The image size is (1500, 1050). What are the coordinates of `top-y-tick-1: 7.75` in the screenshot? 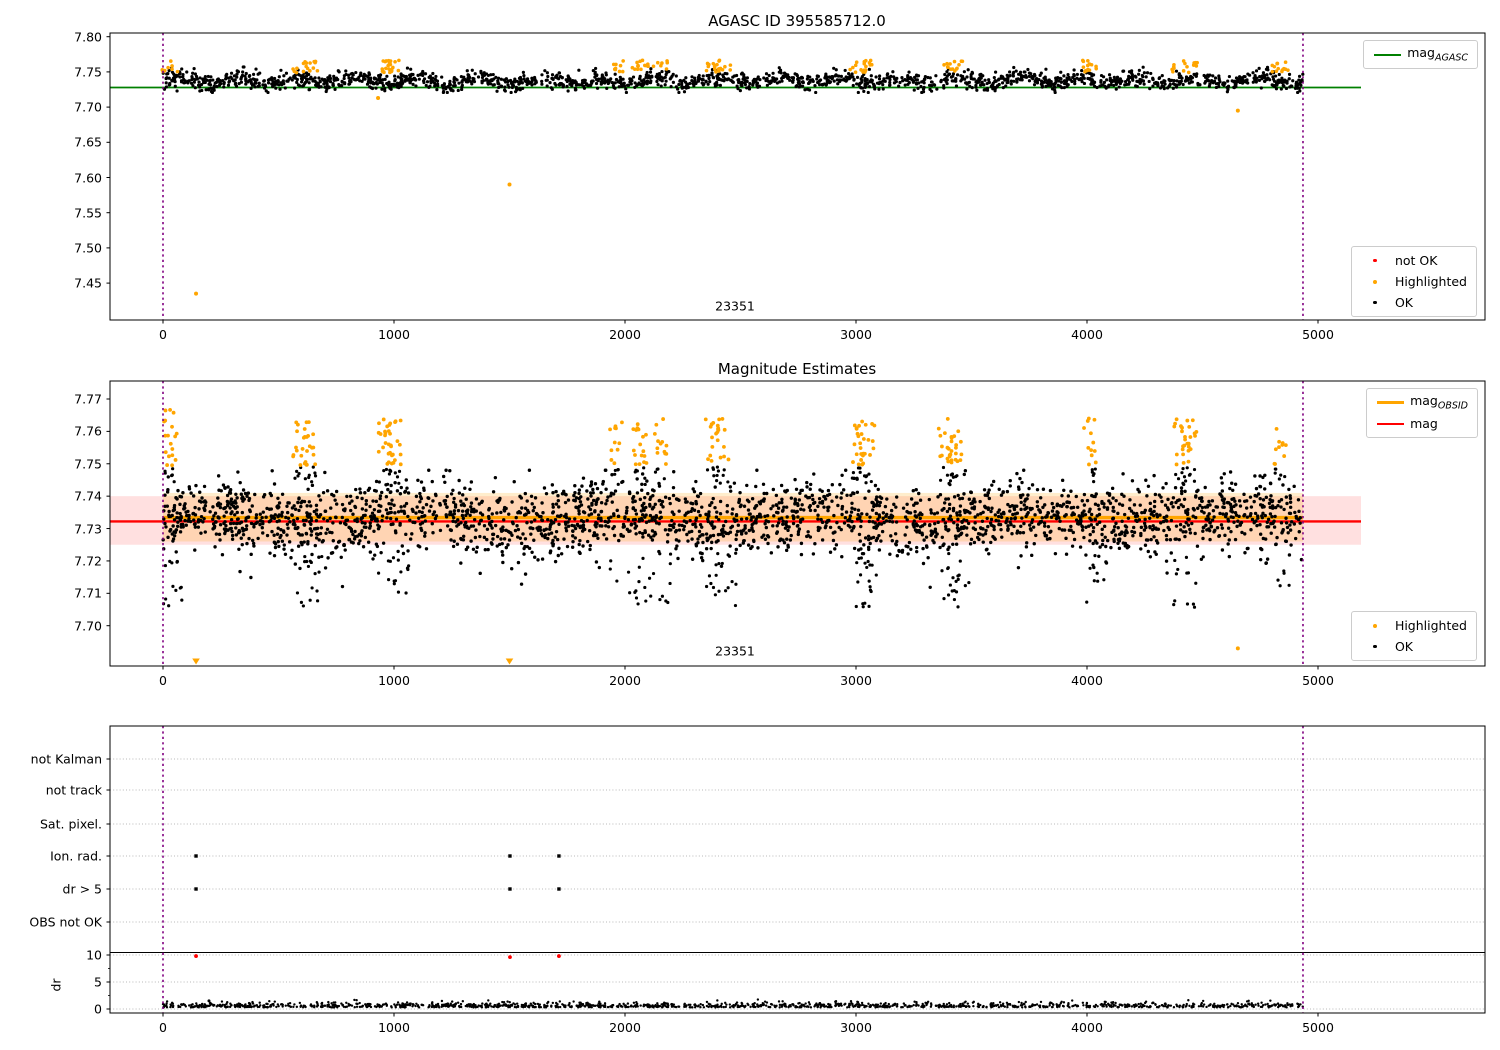 It's located at (88, 72).